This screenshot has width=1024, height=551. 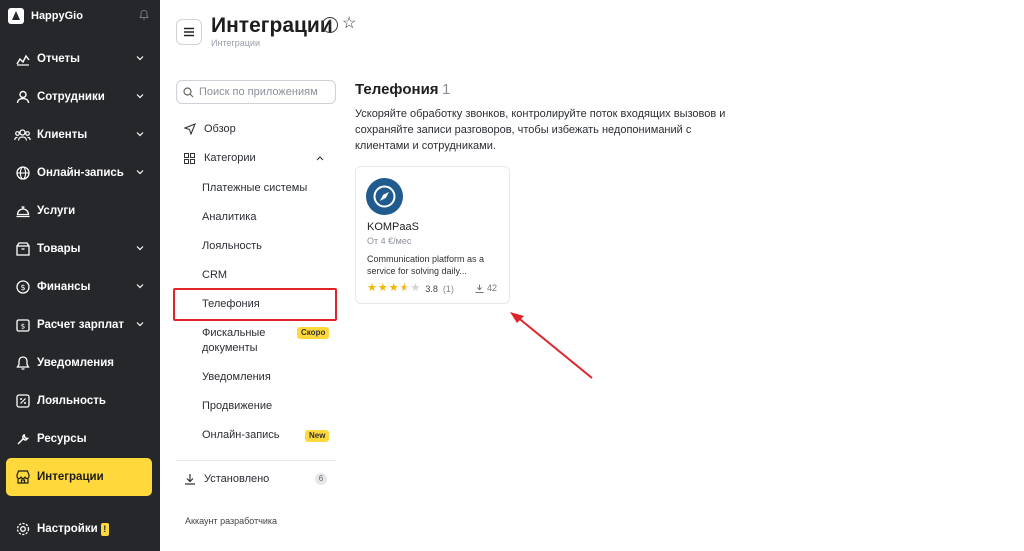 I want to click on gear-icon, so click(x=22, y=529).